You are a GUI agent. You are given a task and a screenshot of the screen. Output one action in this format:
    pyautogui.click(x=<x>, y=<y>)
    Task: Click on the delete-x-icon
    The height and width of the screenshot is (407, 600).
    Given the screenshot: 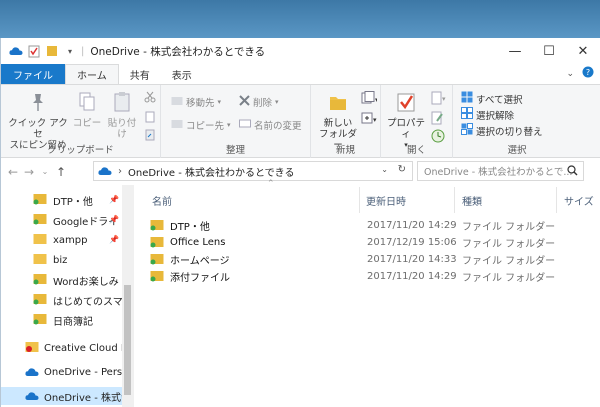 What is the action you would take?
    pyautogui.click(x=244, y=102)
    